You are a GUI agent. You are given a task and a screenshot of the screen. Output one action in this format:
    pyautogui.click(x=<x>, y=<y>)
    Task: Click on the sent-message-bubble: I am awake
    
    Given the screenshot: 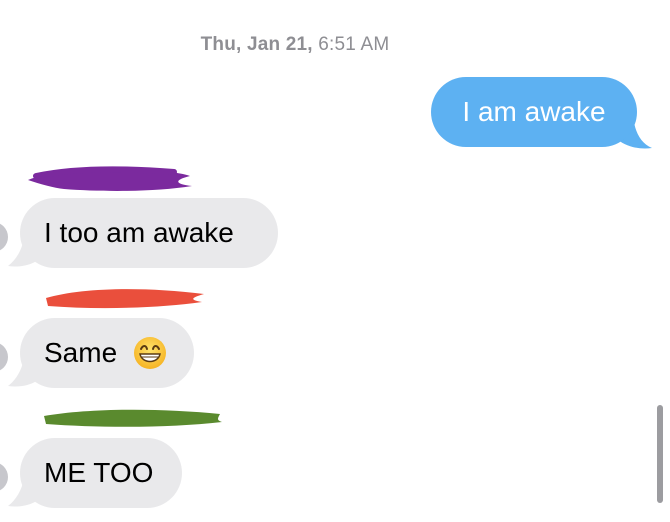 What is the action you would take?
    pyautogui.click(x=534, y=112)
    